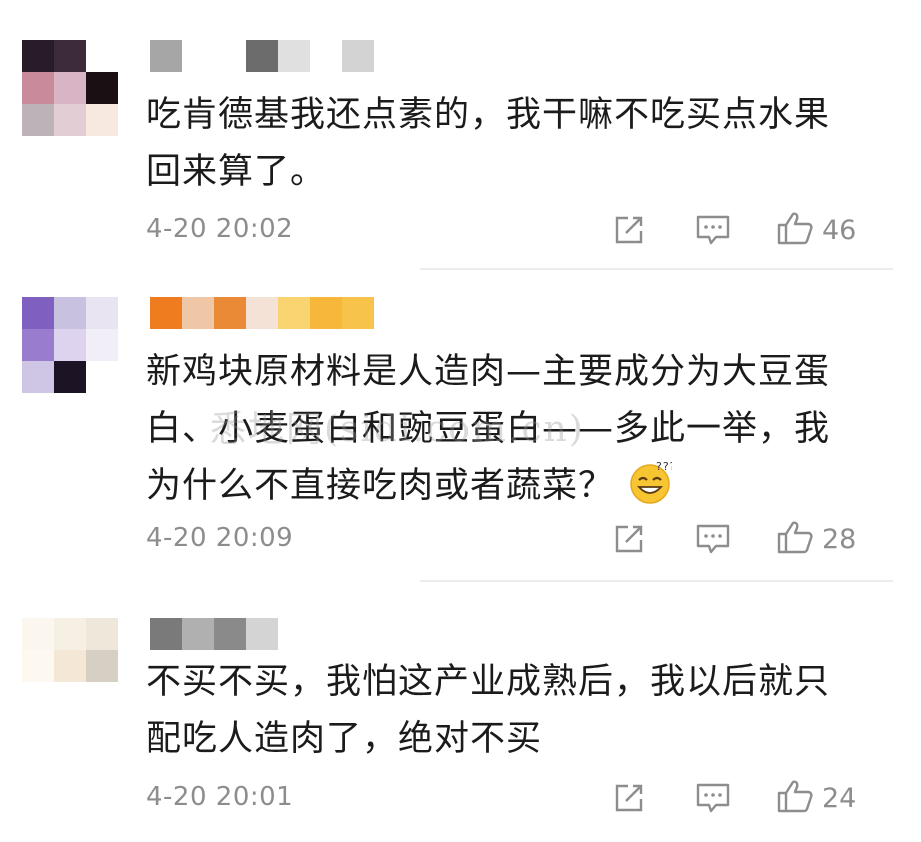 The height and width of the screenshot is (842, 921). Describe the element at coordinates (511, 230) in the screenshot. I see `comment-meta: 4-20 20:02 46` at that location.